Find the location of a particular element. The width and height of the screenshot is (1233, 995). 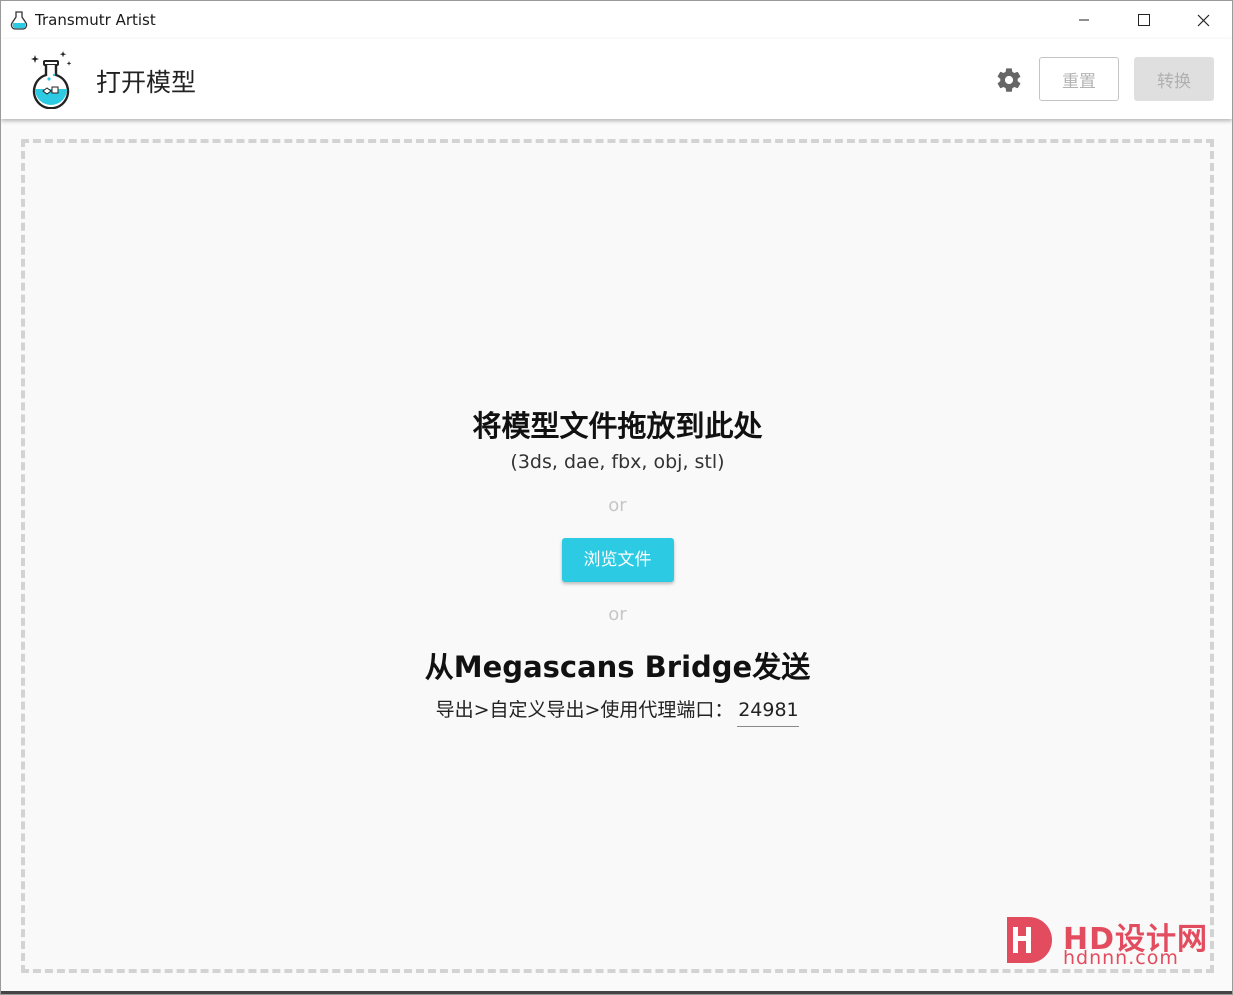

window-title: Transmutr Artist is located at coordinates (95, 20).